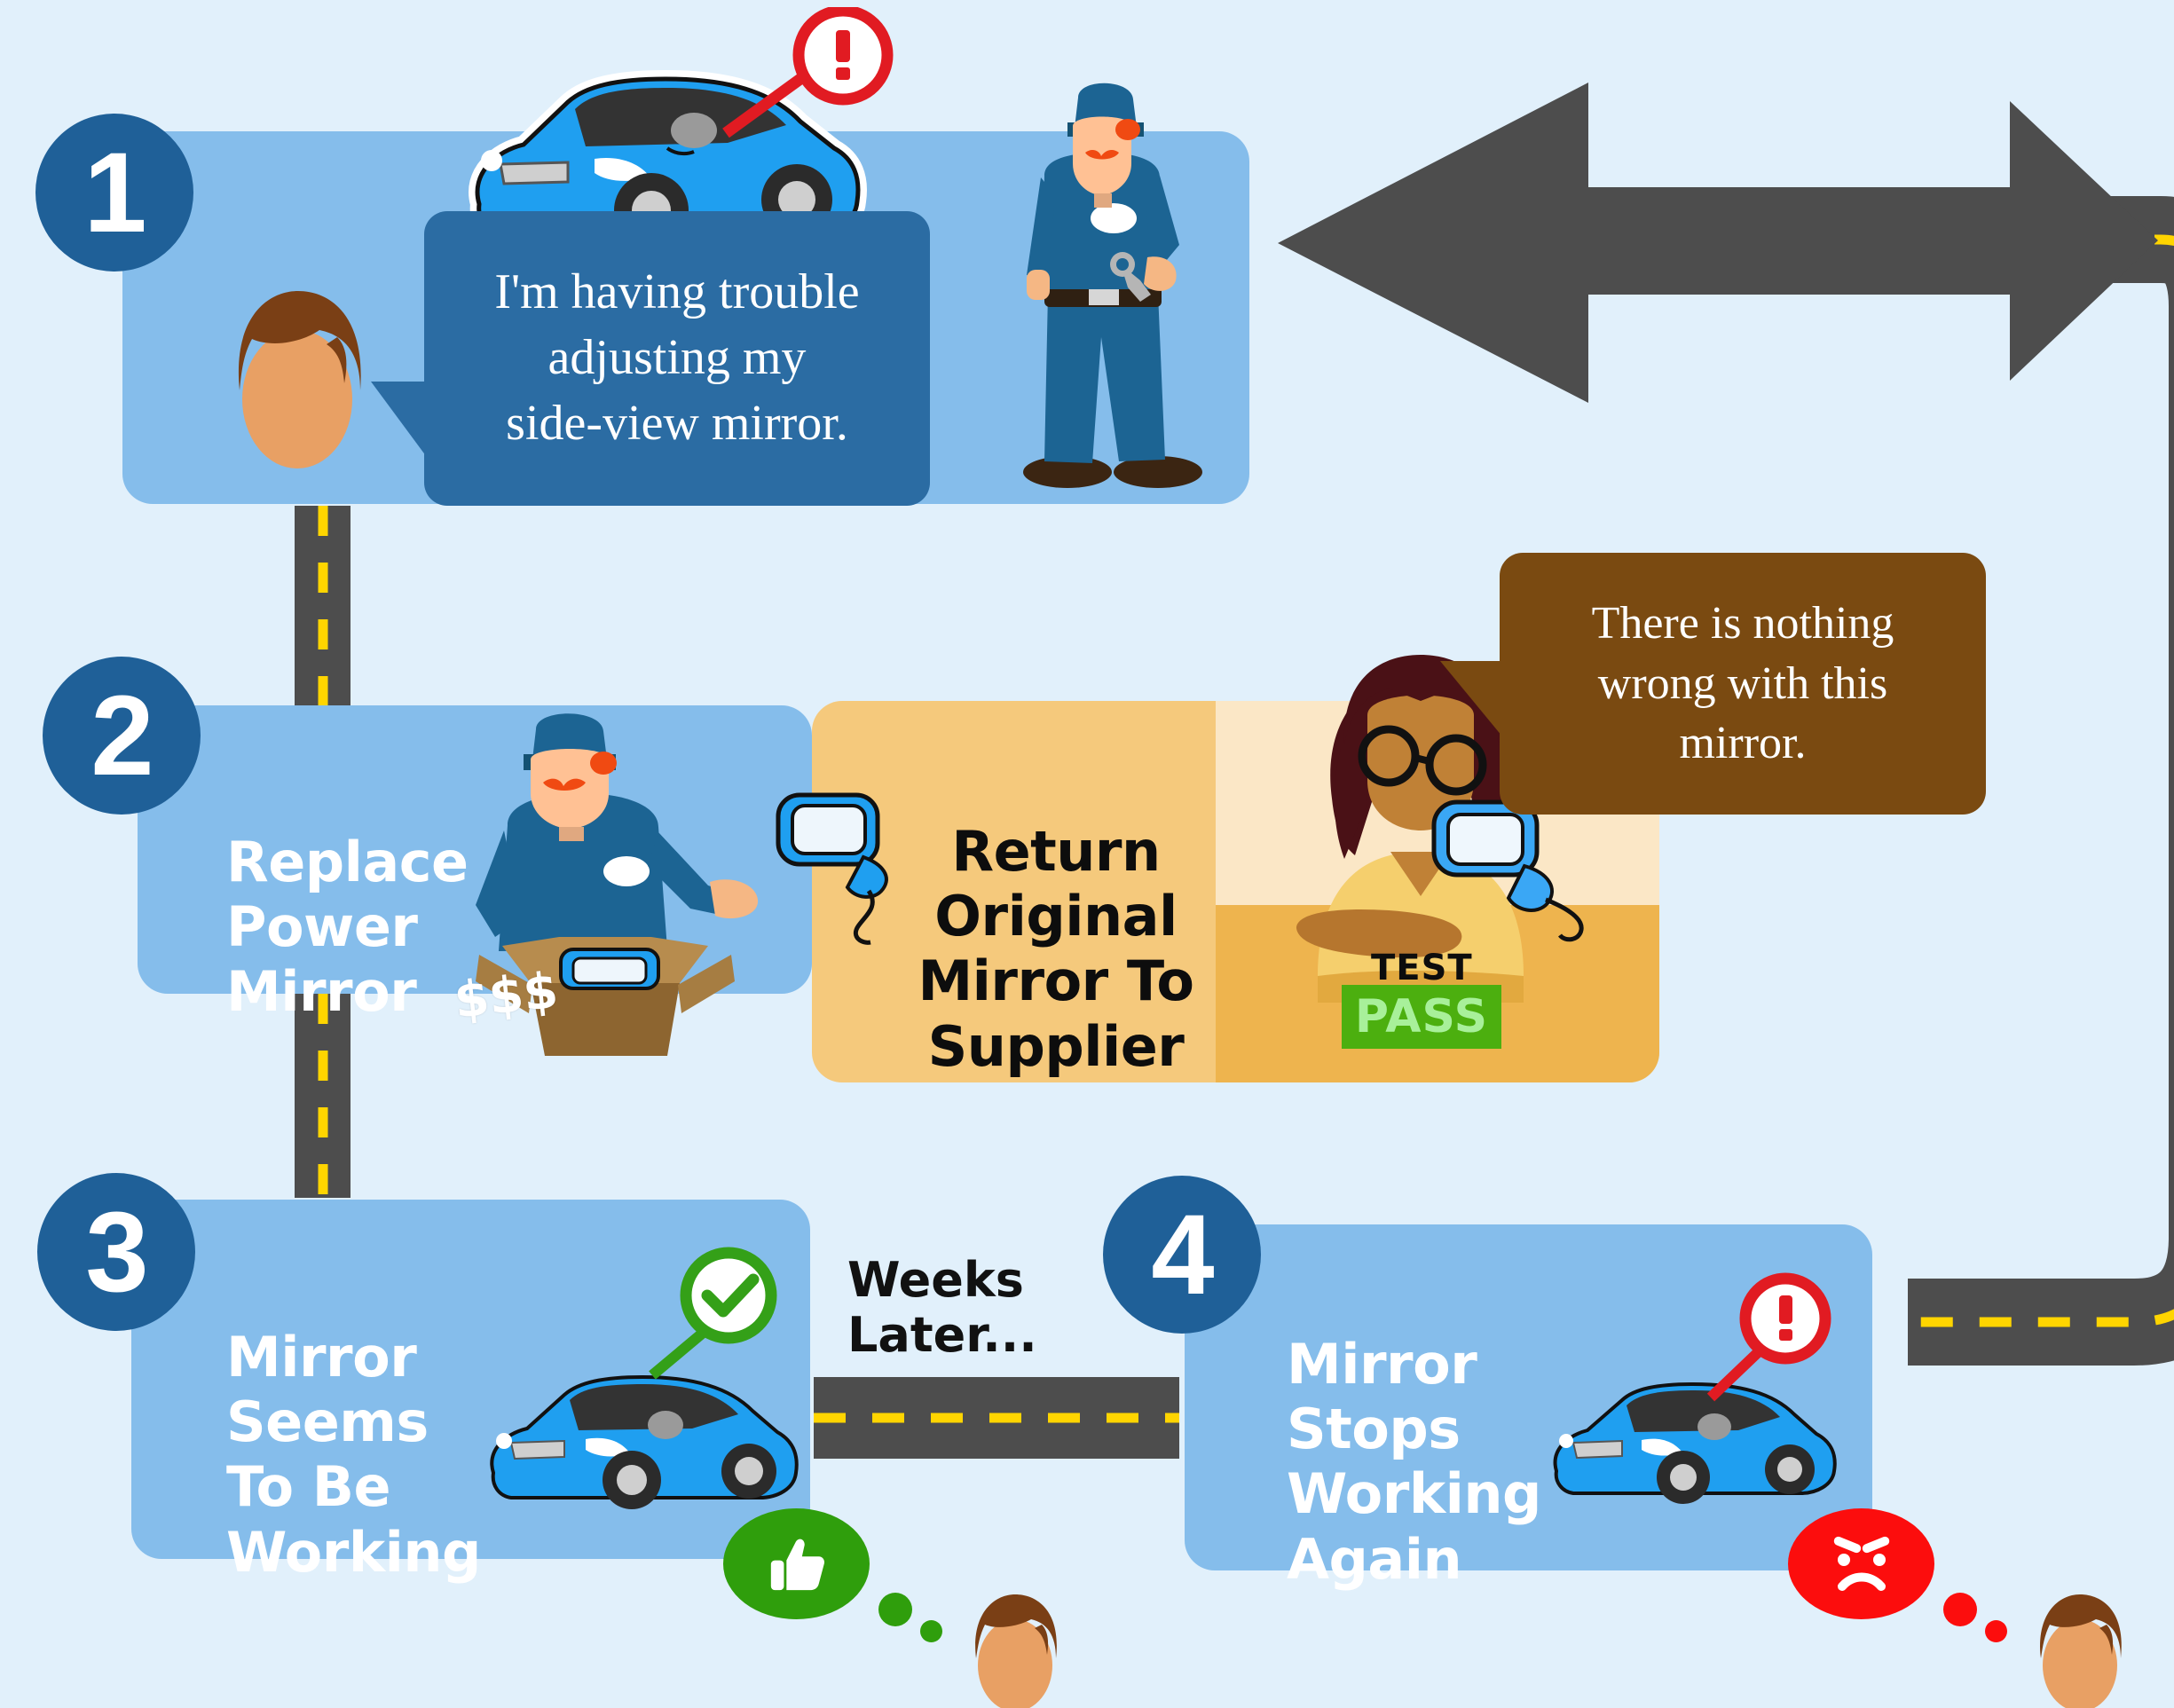 Image resolution: width=2174 pixels, height=1708 pixels. I want to click on reaction-angry-face-bubble, so click(1861, 1564).